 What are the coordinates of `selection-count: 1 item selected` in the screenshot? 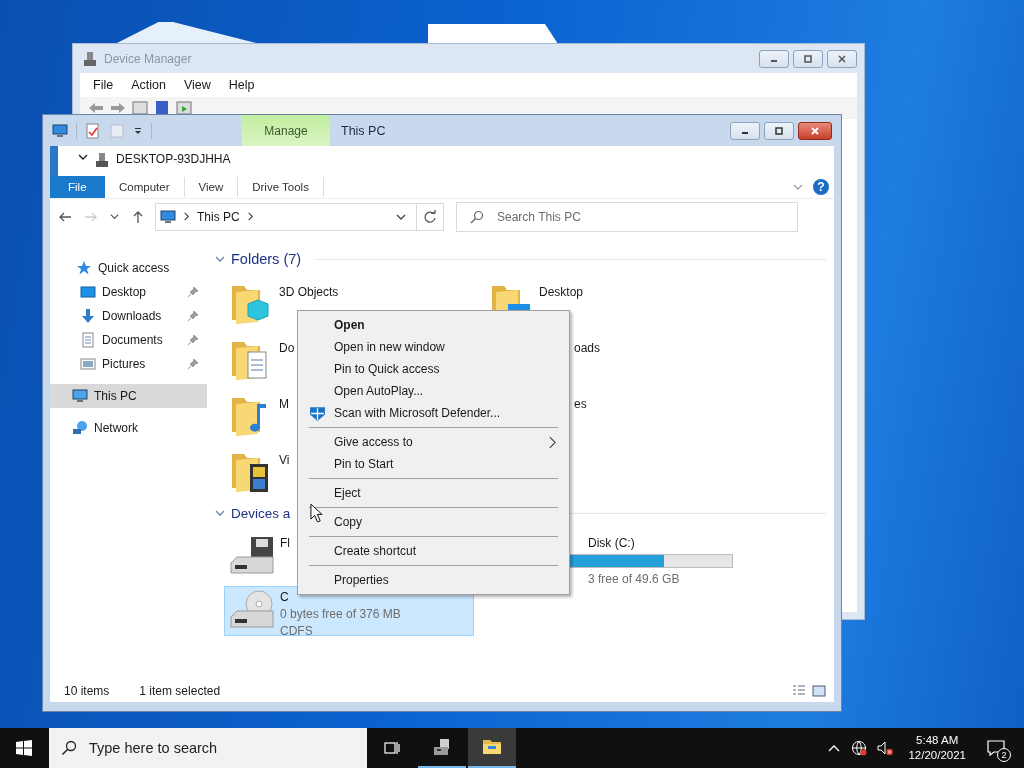 It's located at (180, 691).